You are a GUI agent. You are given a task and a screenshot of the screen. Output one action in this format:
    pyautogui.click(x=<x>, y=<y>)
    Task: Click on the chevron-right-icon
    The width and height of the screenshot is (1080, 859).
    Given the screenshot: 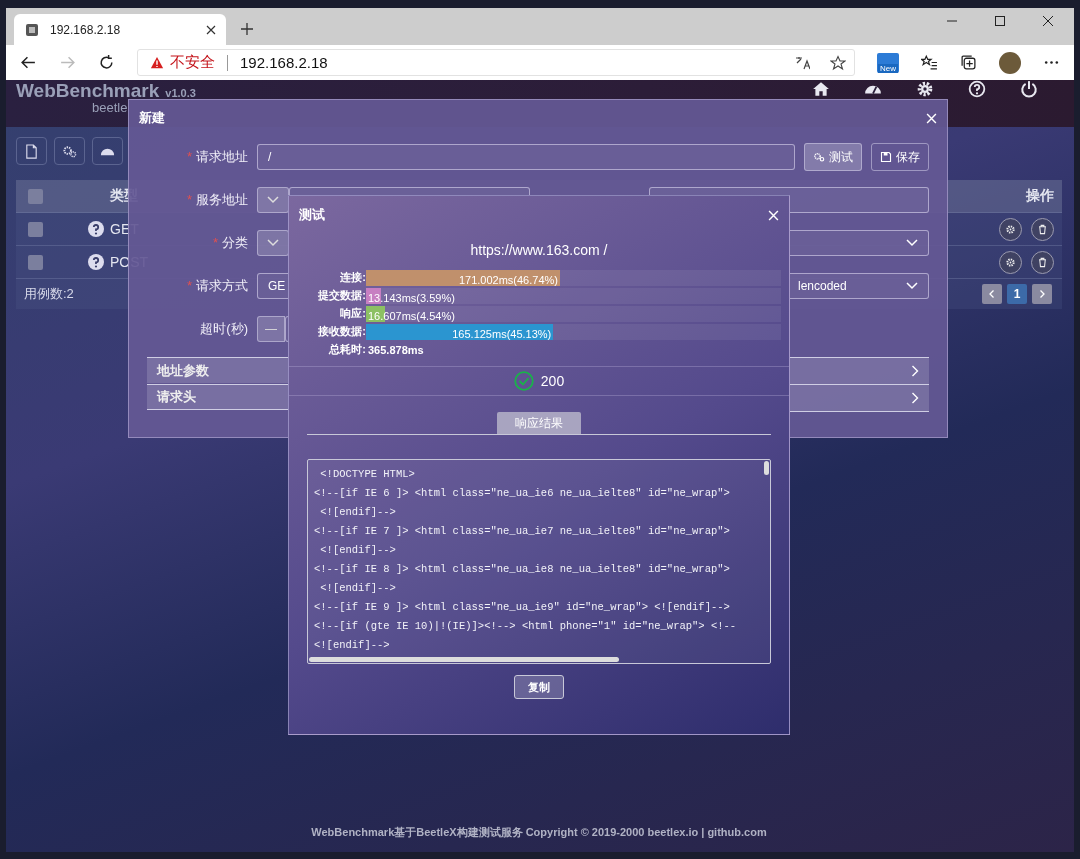 What is the action you would take?
    pyautogui.click(x=1042, y=294)
    